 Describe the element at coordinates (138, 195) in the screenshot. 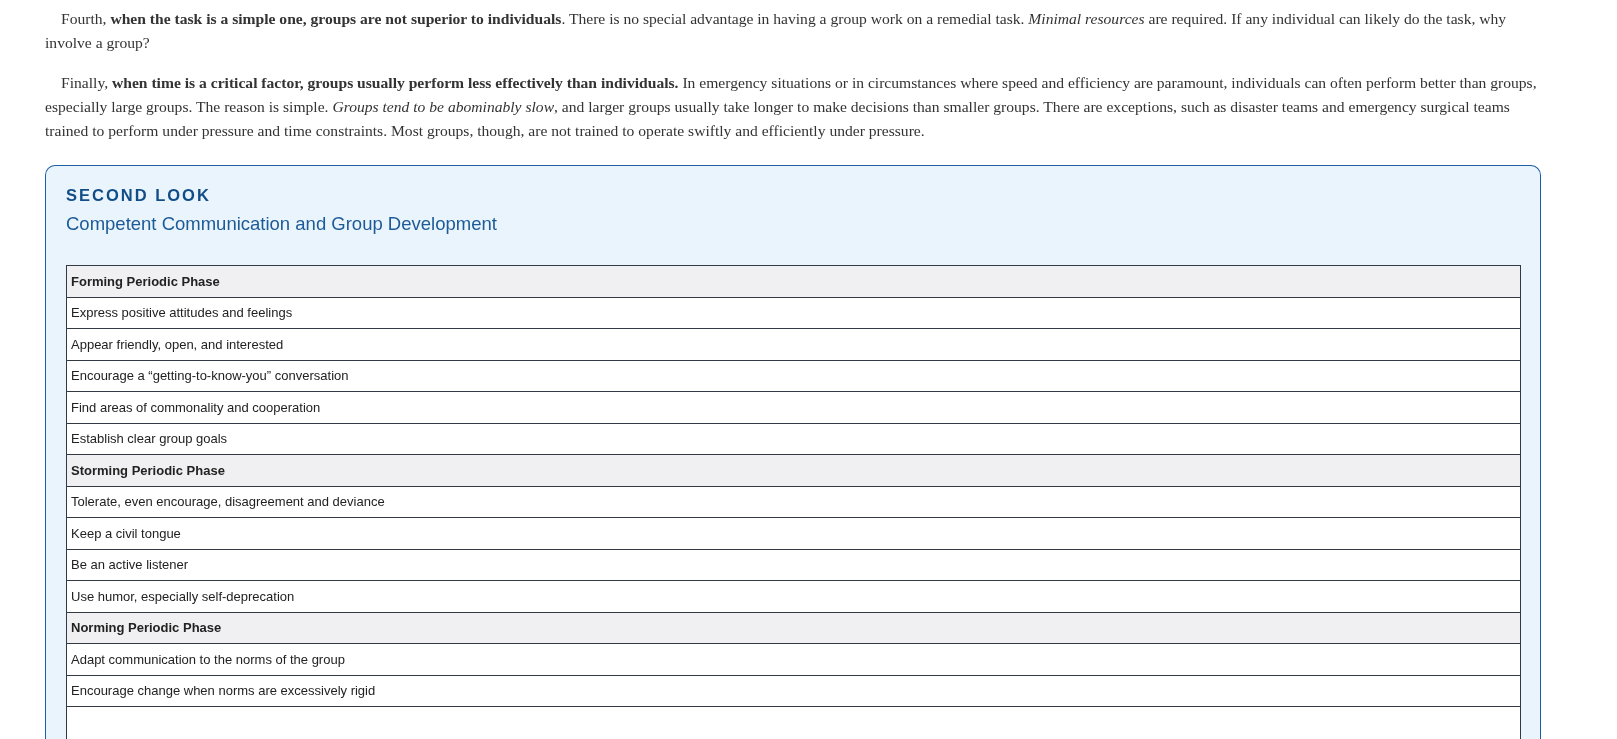

I see `box-label: SECOND LOOK` at that location.